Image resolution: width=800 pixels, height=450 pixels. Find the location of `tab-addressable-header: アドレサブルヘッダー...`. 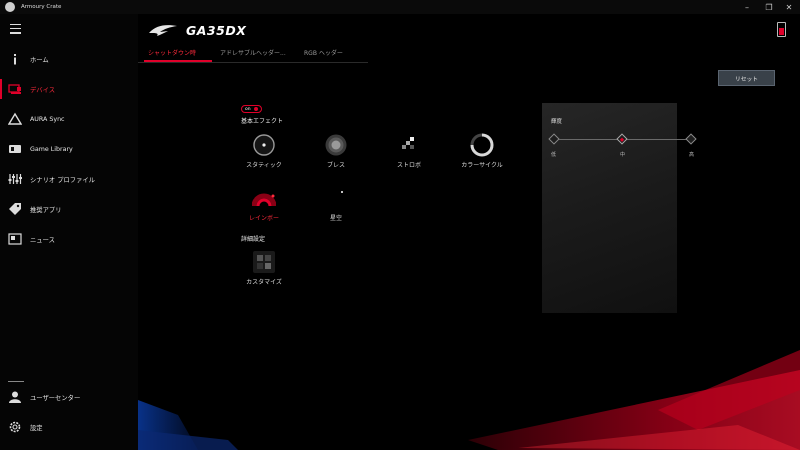

tab-addressable-header: アドレサブルヘッダー... is located at coordinates (253, 52).